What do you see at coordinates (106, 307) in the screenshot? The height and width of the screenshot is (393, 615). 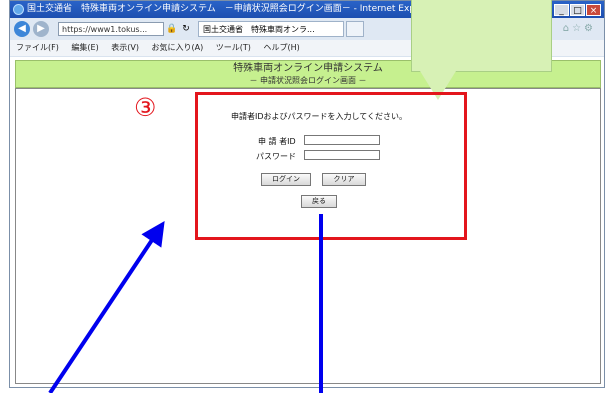 I see `diagonal-arrow-icon` at bounding box center [106, 307].